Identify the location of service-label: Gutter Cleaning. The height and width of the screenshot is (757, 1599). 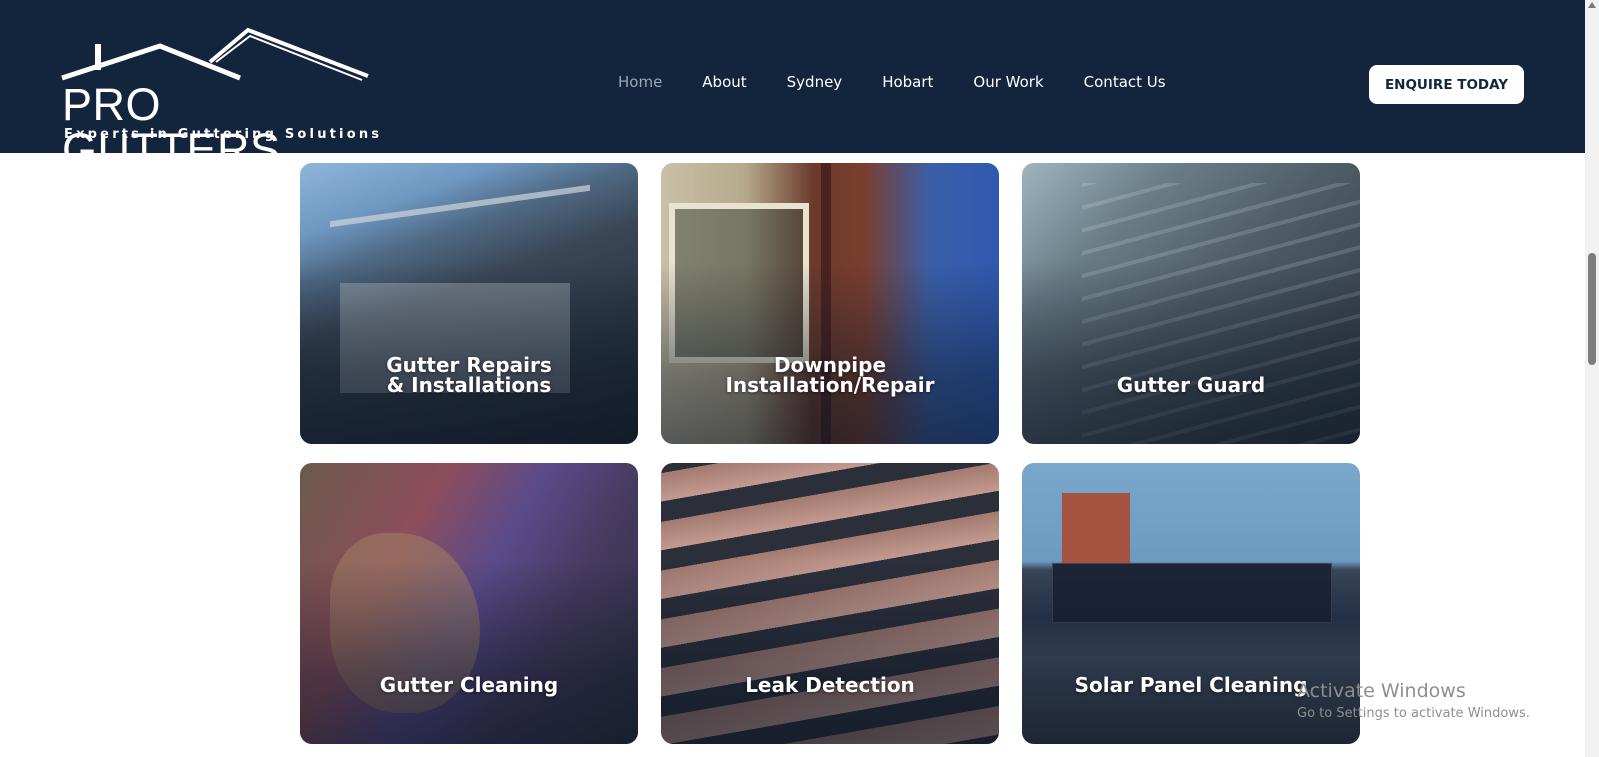
(469, 685).